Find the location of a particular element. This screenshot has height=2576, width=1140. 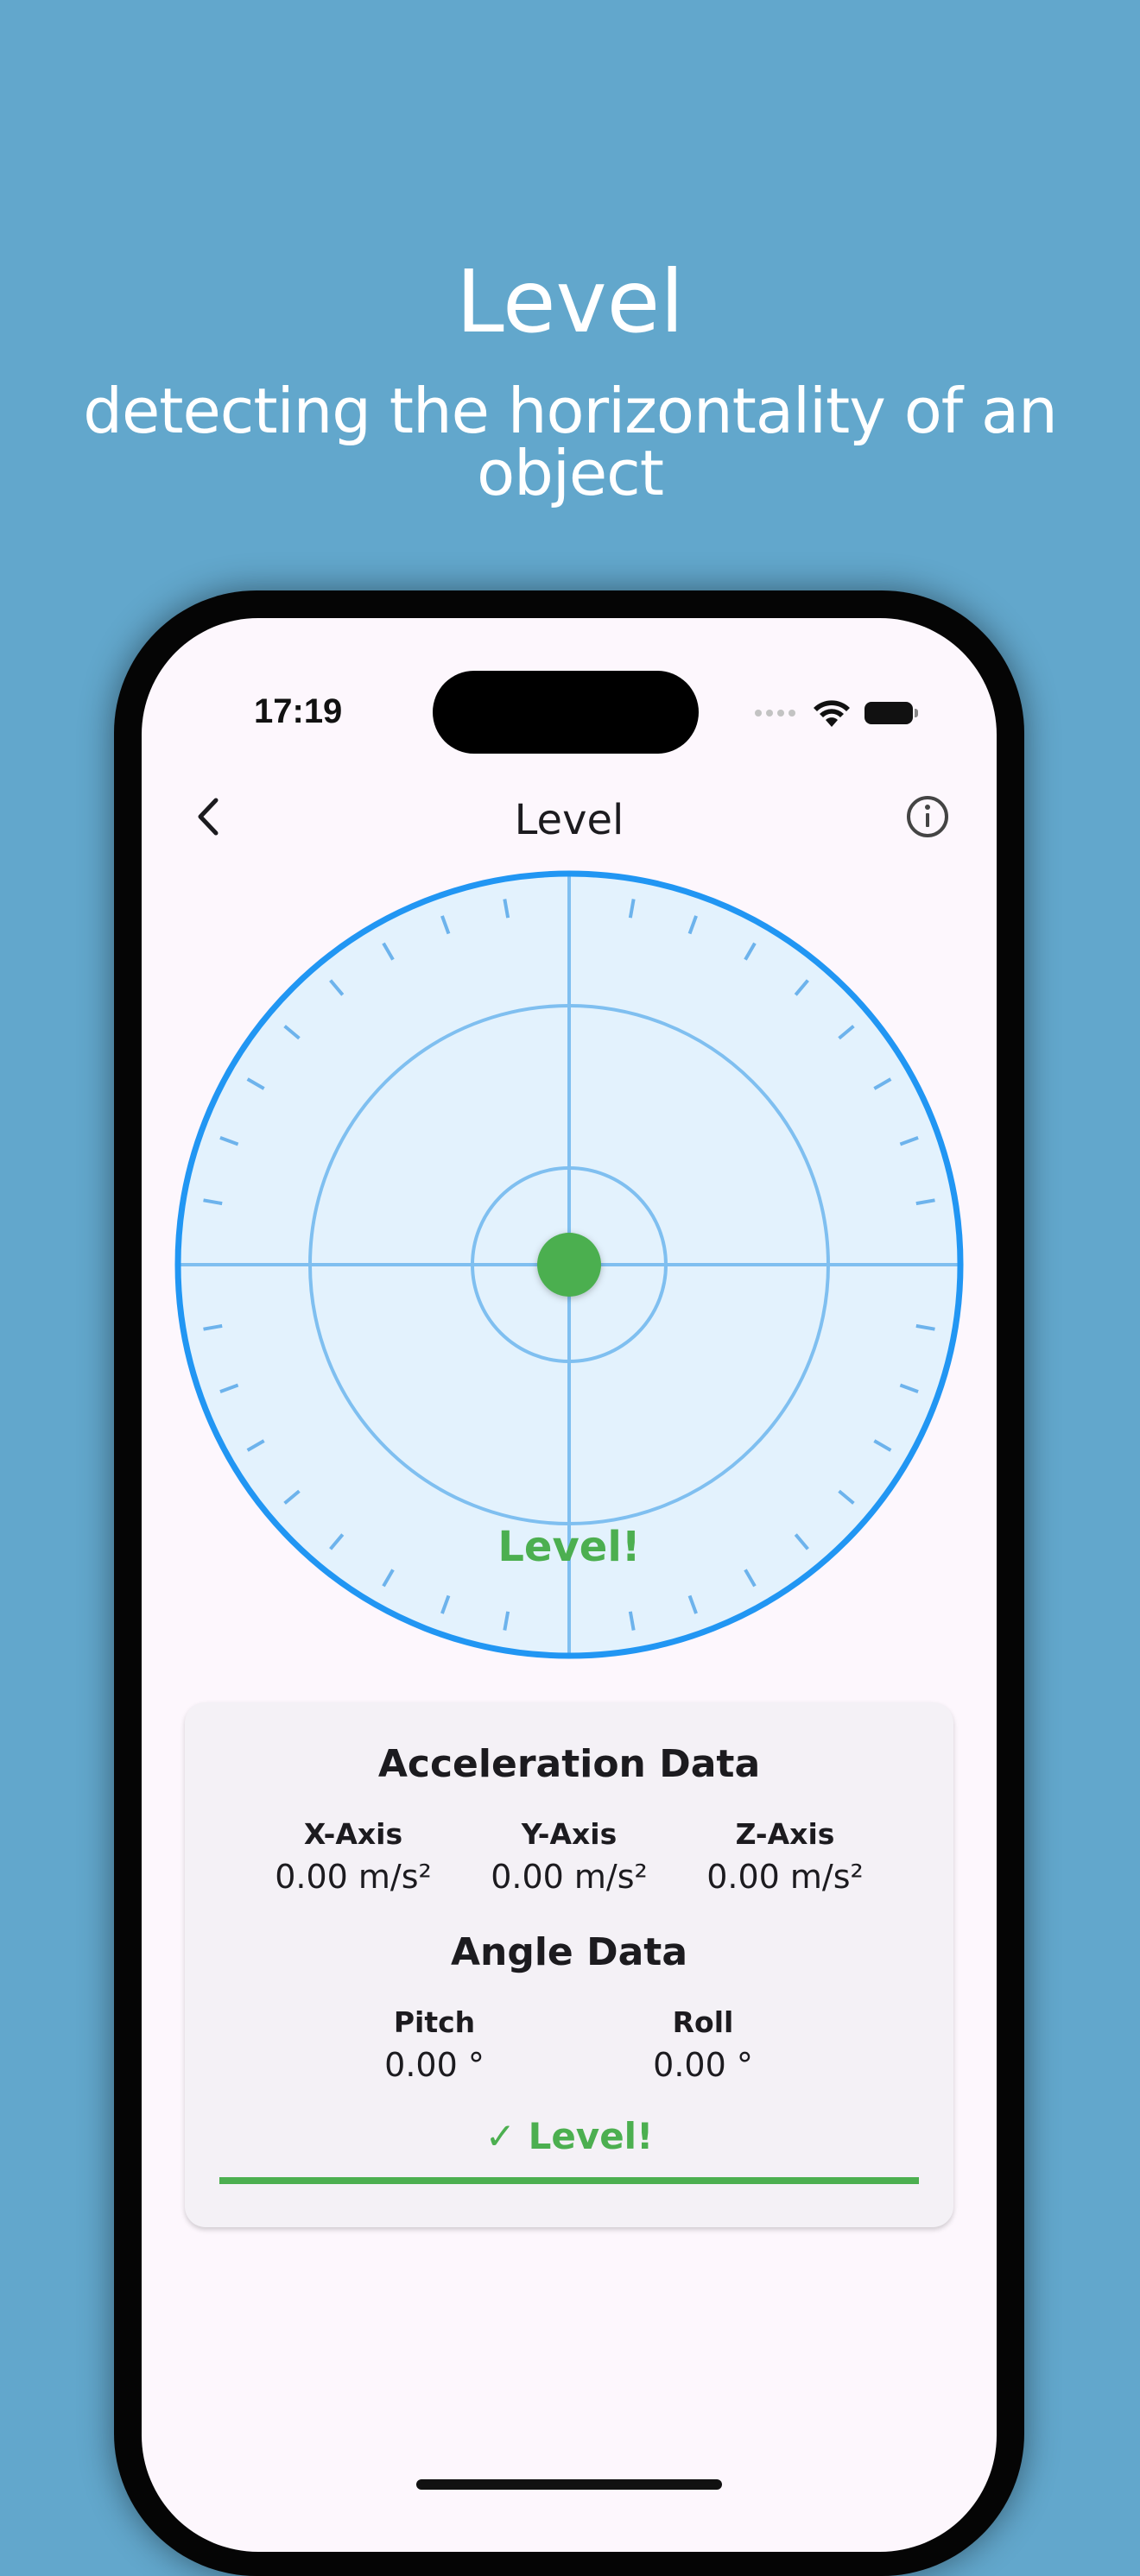

level-progress-bar is located at coordinates (569, 2180).